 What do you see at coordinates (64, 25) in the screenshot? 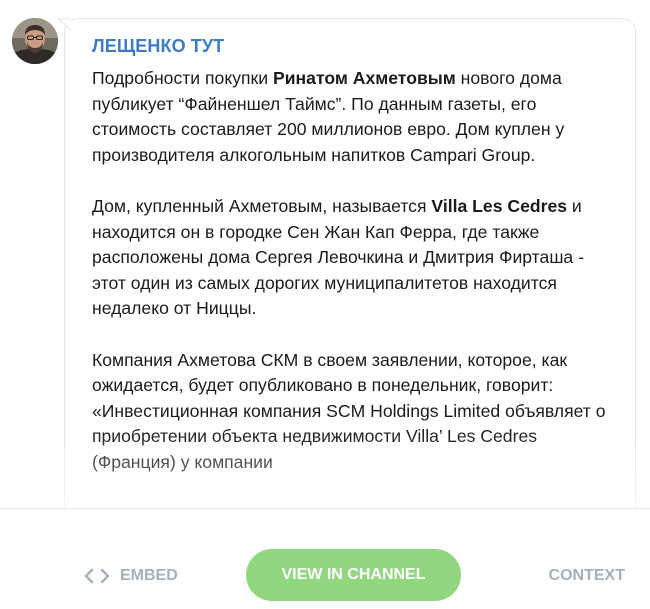
I see `bubble-tail` at bounding box center [64, 25].